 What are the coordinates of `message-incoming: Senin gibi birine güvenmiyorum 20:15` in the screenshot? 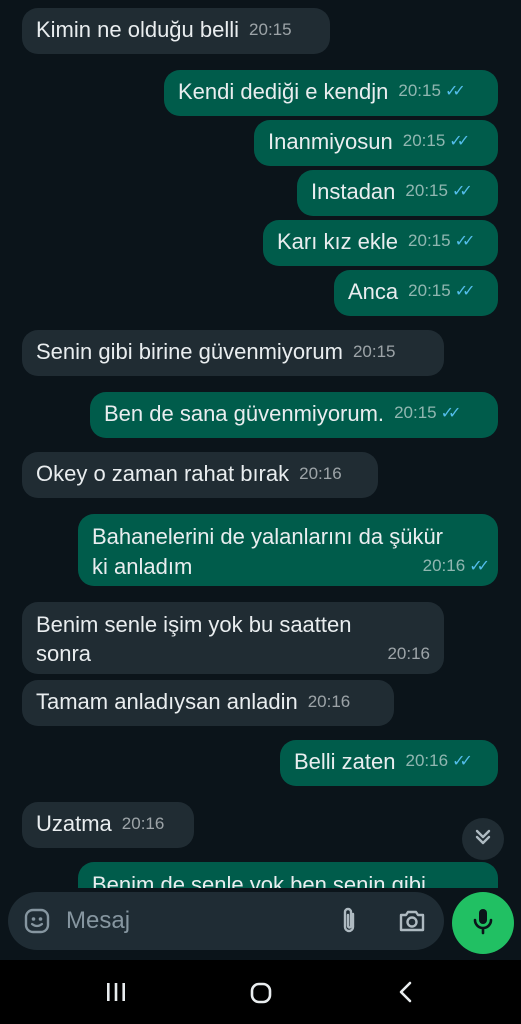 It's located at (233, 353).